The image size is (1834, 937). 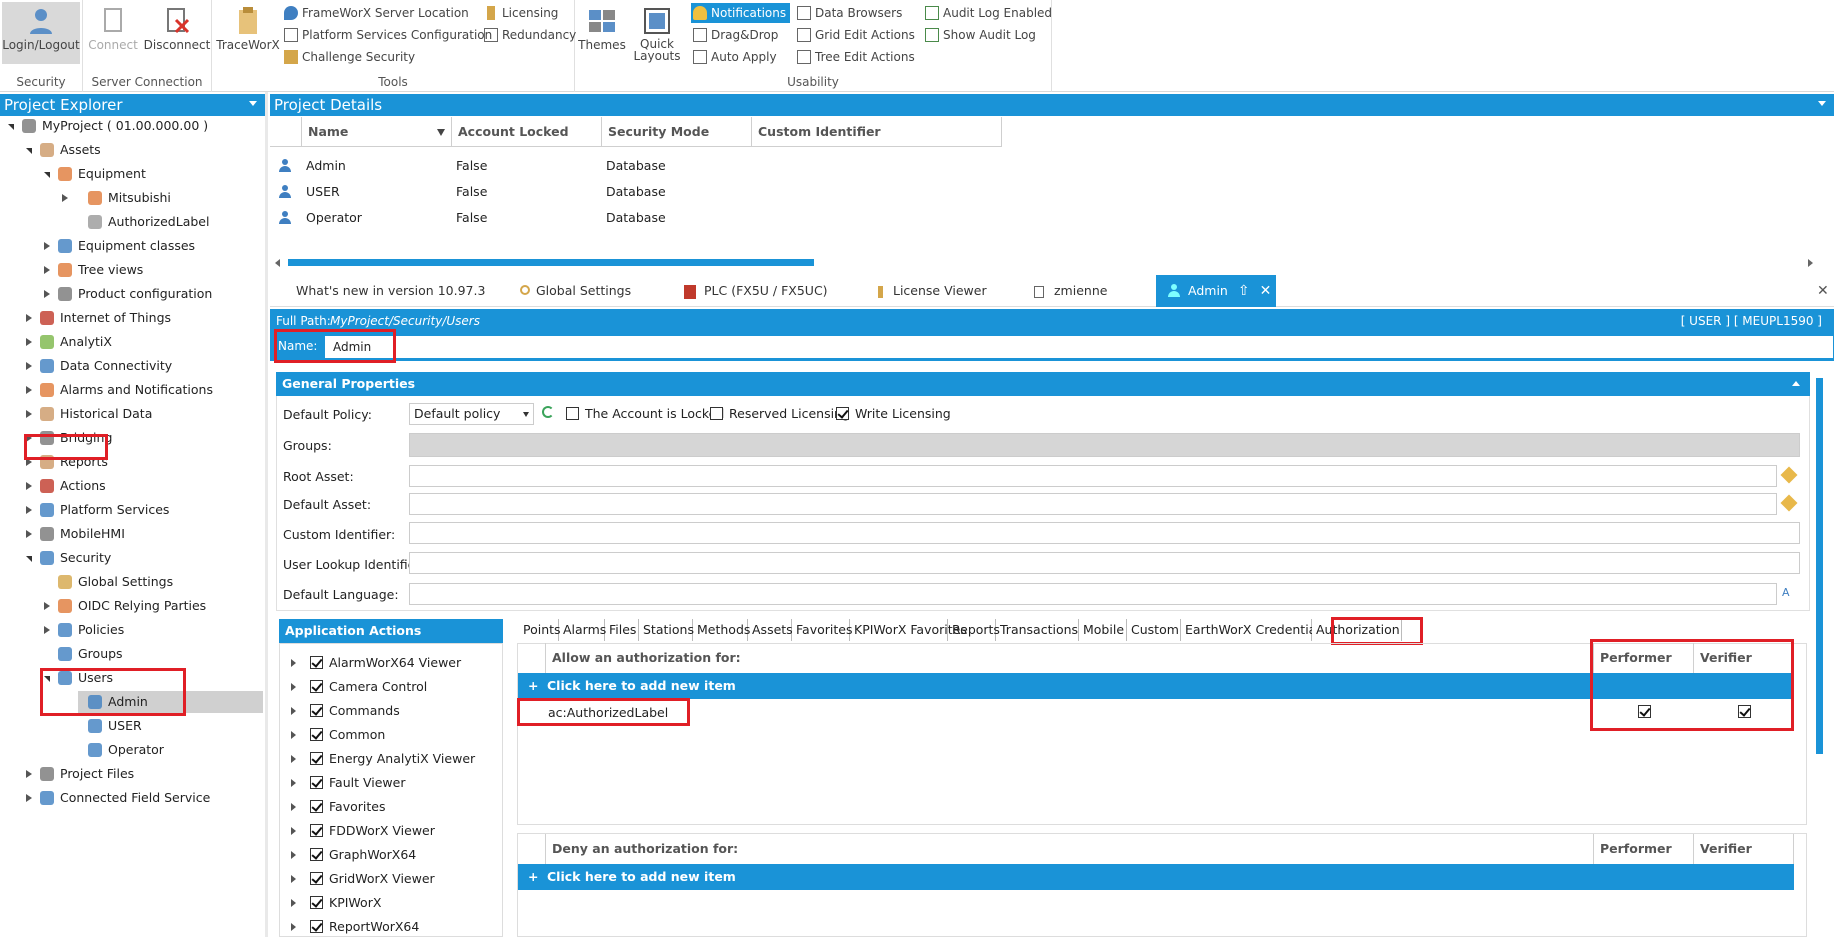 I want to click on tree-node-data-connectivity: Data Connectivity, so click(x=132, y=366).